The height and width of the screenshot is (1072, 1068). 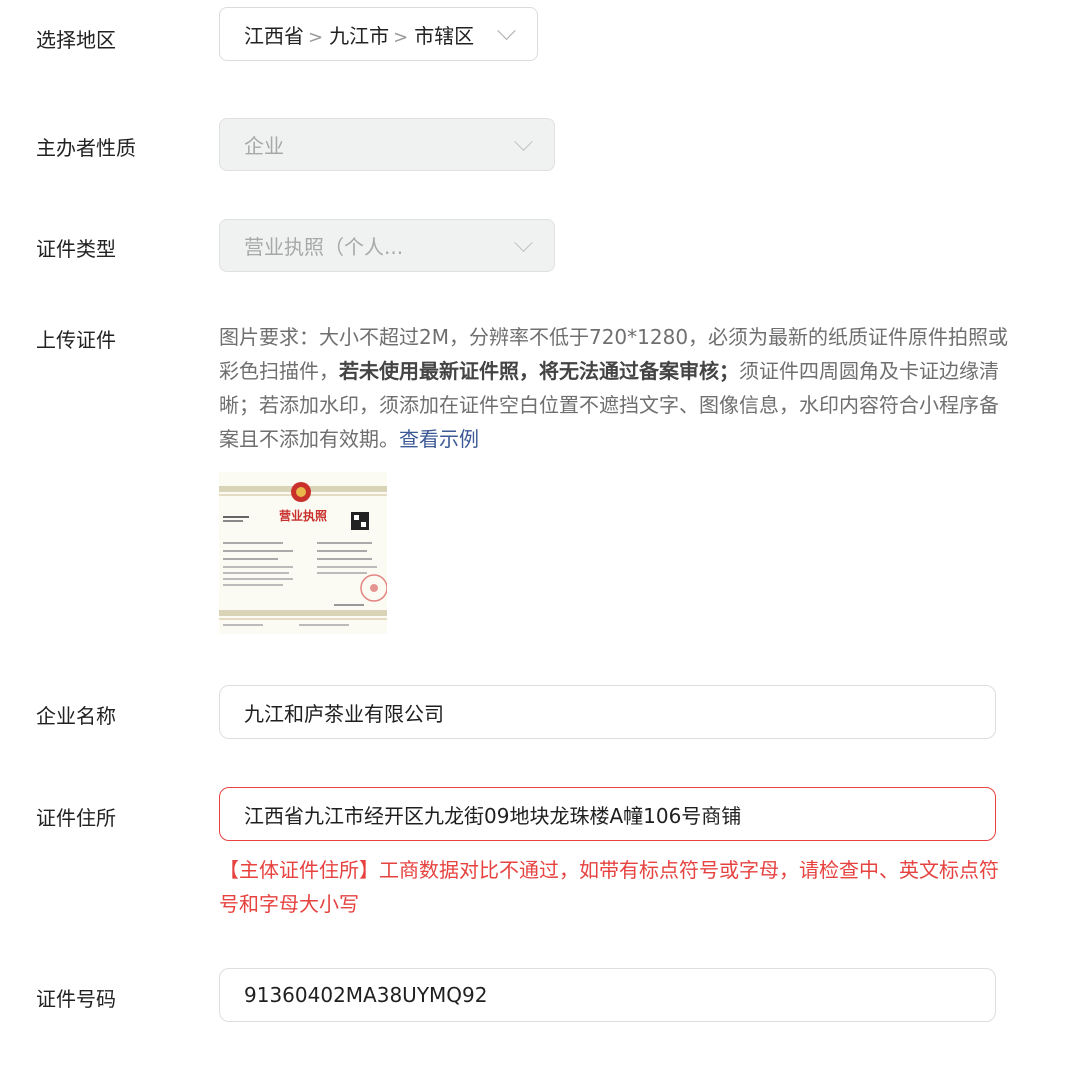 What do you see at coordinates (76, 999) in the screenshot?
I see `cert-number-label: 证件号码` at bounding box center [76, 999].